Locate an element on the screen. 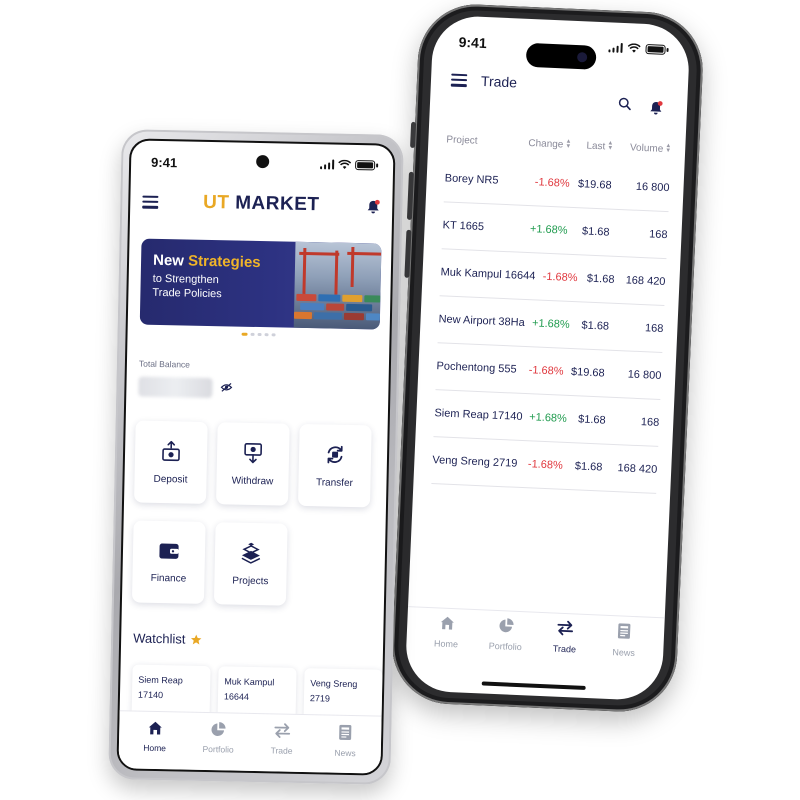  volume-up-button is located at coordinates (410, 195).